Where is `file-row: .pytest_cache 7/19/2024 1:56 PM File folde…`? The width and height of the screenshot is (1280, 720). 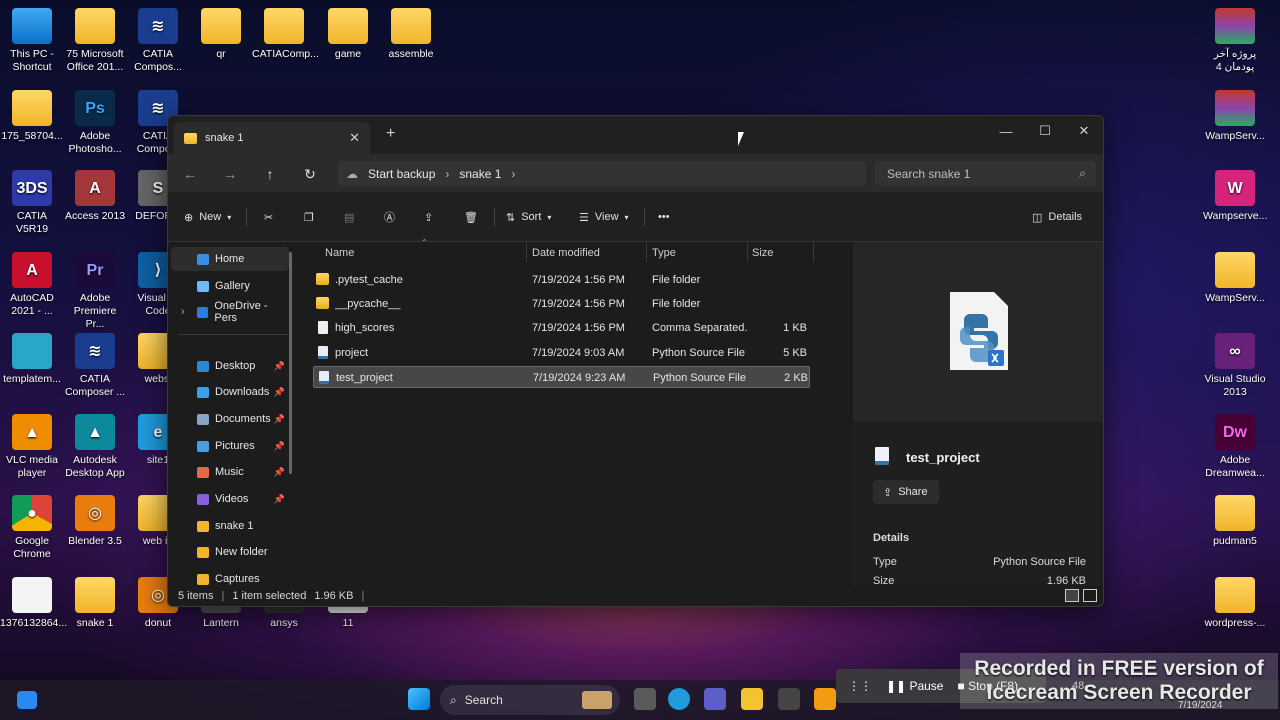 file-row: .pytest_cache 7/19/2024 1:56 PM File folde… is located at coordinates (561, 280).